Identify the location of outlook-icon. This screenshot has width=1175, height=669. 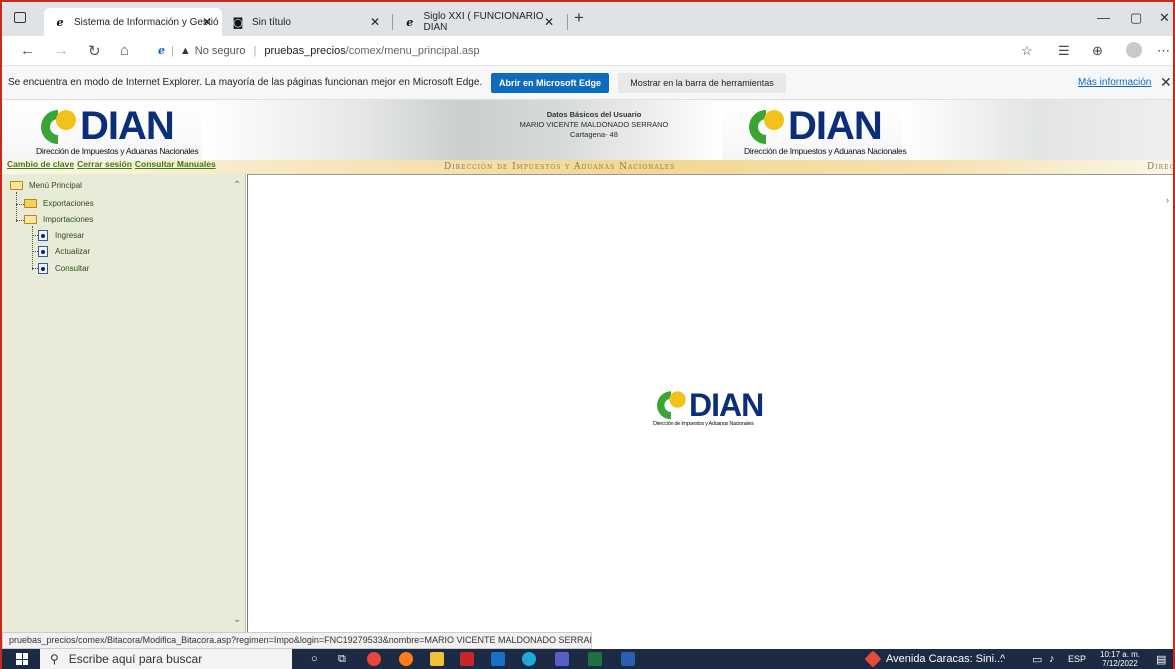
(498, 659).